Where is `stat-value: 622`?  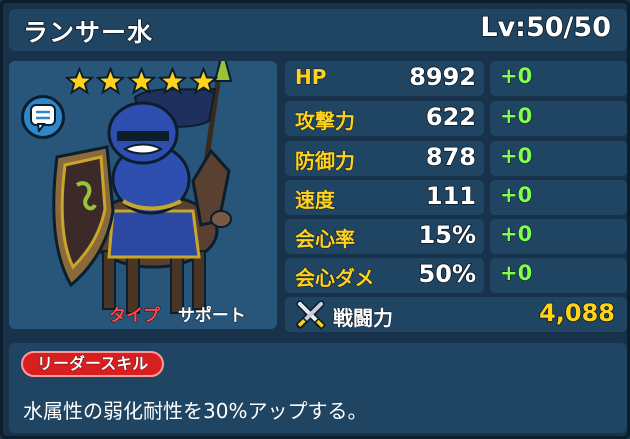
stat-value: 622 is located at coordinates (451, 117).